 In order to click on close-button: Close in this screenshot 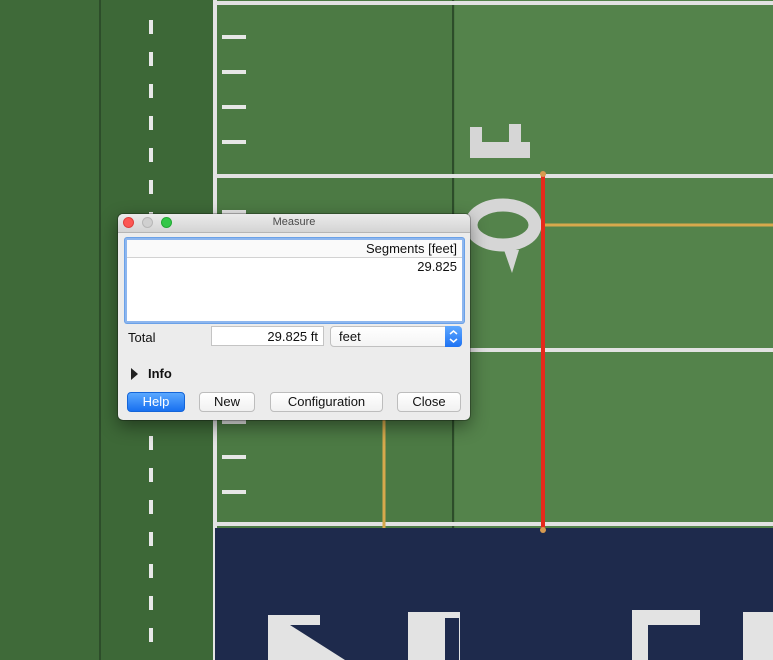, I will do `click(429, 402)`.